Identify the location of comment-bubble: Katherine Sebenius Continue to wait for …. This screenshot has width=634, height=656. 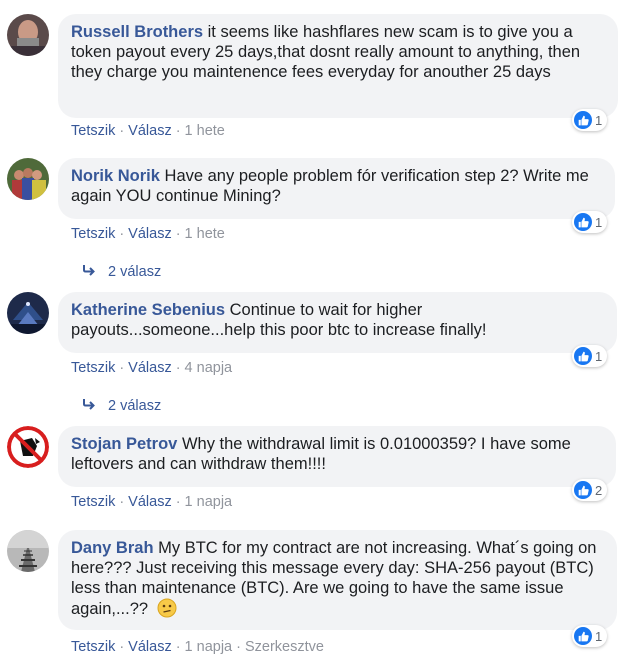
(337, 322).